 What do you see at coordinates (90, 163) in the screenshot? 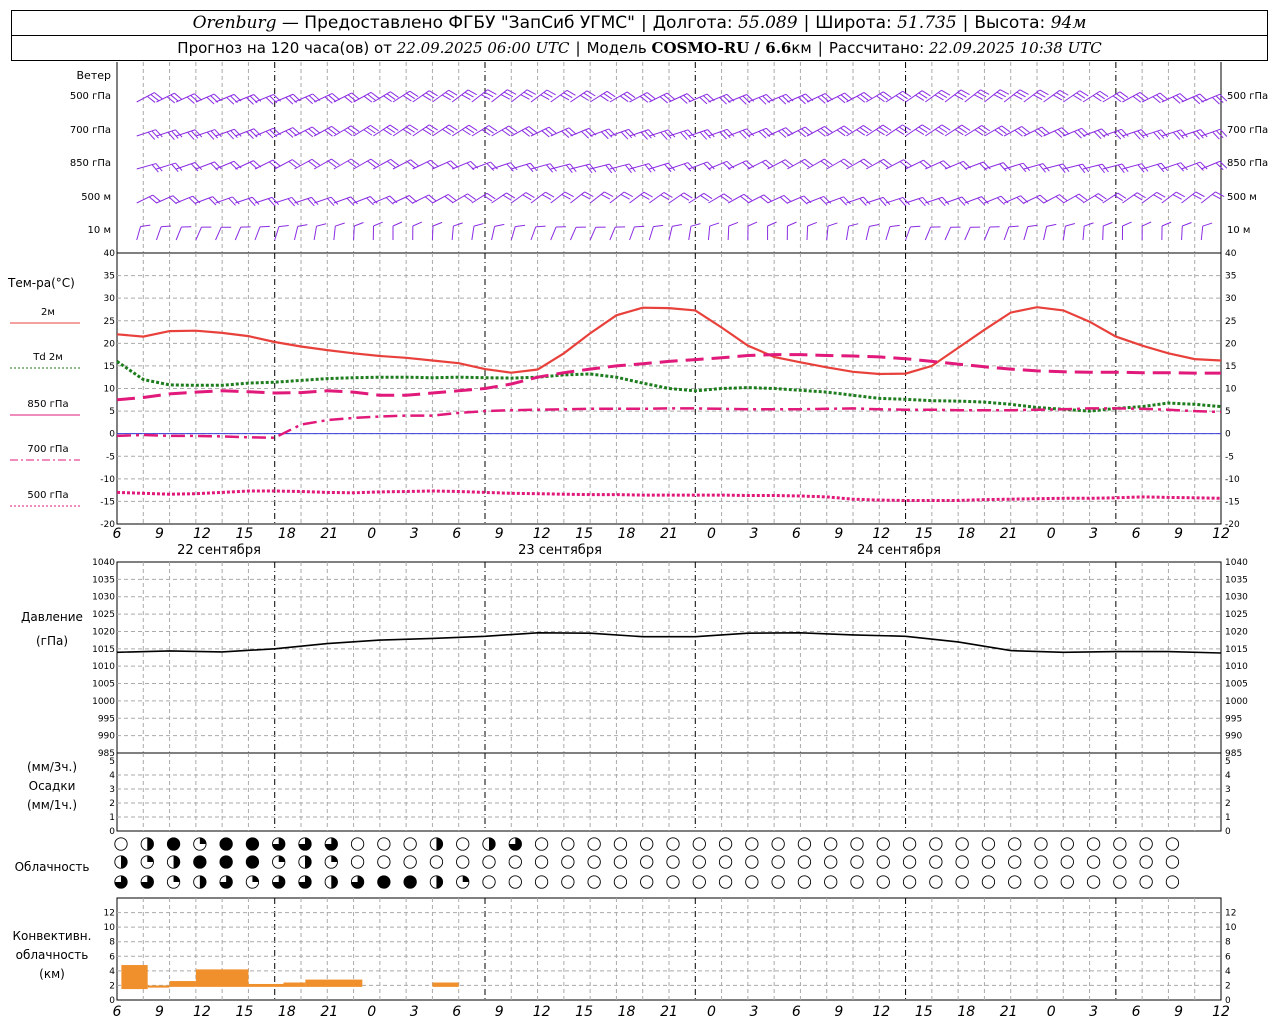
I see `wind-level-label: 850 гПа` at bounding box center [90, 163].